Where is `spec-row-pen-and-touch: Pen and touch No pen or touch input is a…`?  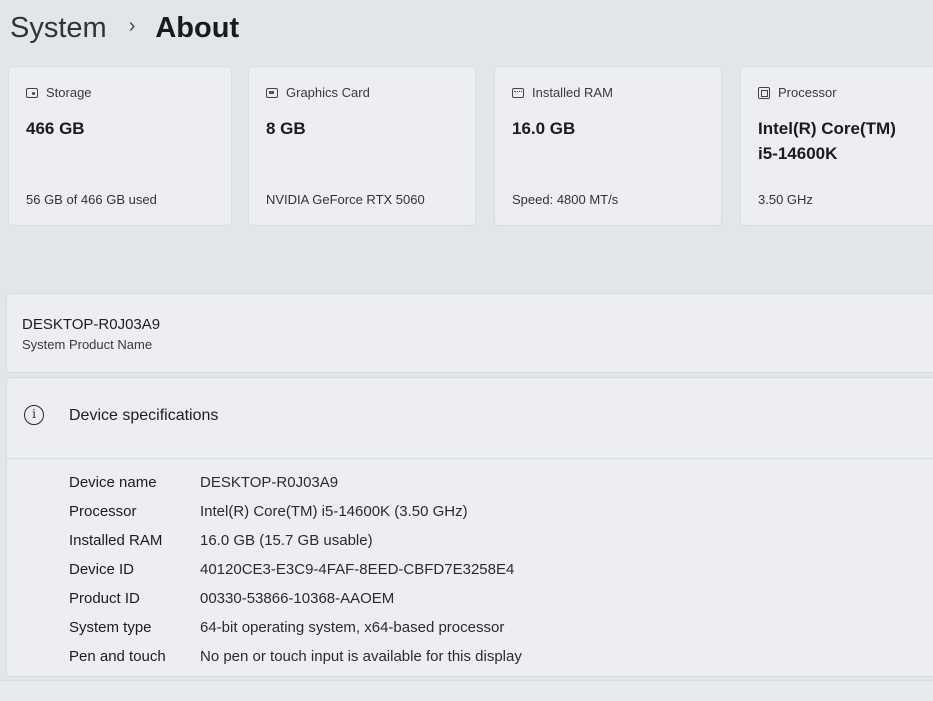 spec-row-pen-and-touch: Pen and touch No pen or touch input is a… is located at coordinates (295, 656).